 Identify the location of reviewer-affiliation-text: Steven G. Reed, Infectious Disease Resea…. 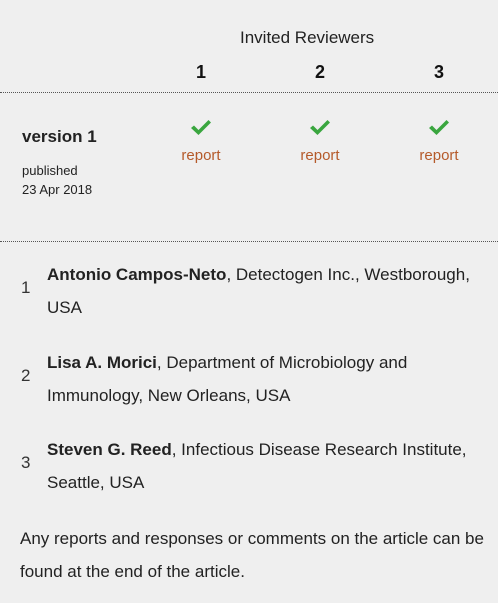
(269, 466).